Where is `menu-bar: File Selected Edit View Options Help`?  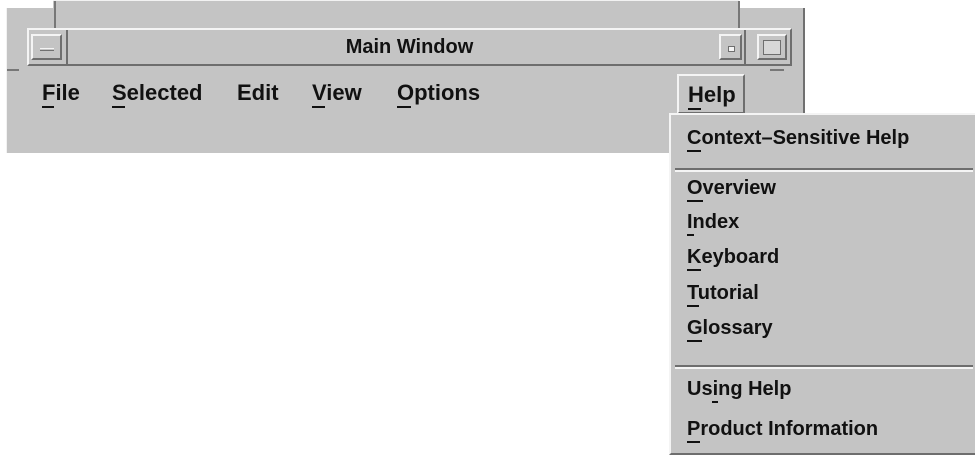 menu-bar: File Selected Edit View Options Help is located at coordinates (409, 94).